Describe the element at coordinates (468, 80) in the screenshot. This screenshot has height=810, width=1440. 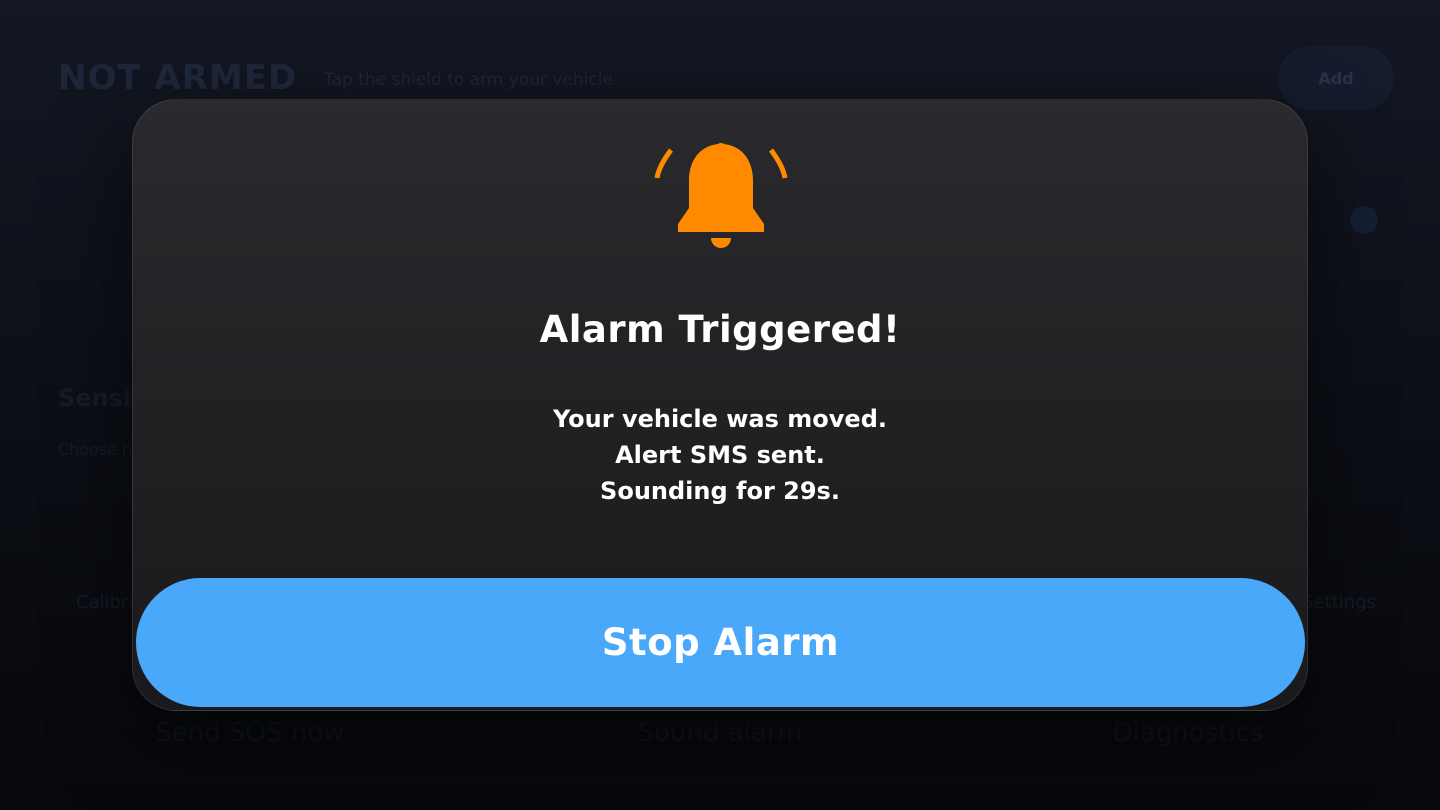
I see `arm-status-subtitle: Tap the shield to arm your vehicle` at that location.